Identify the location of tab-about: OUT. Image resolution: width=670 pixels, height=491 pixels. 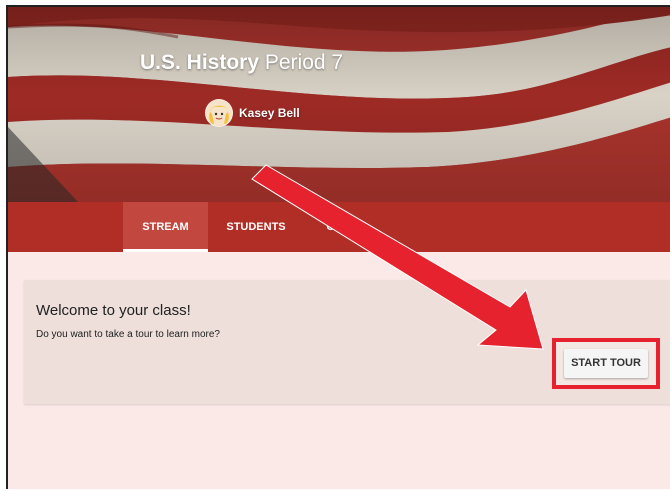
(338, 227).